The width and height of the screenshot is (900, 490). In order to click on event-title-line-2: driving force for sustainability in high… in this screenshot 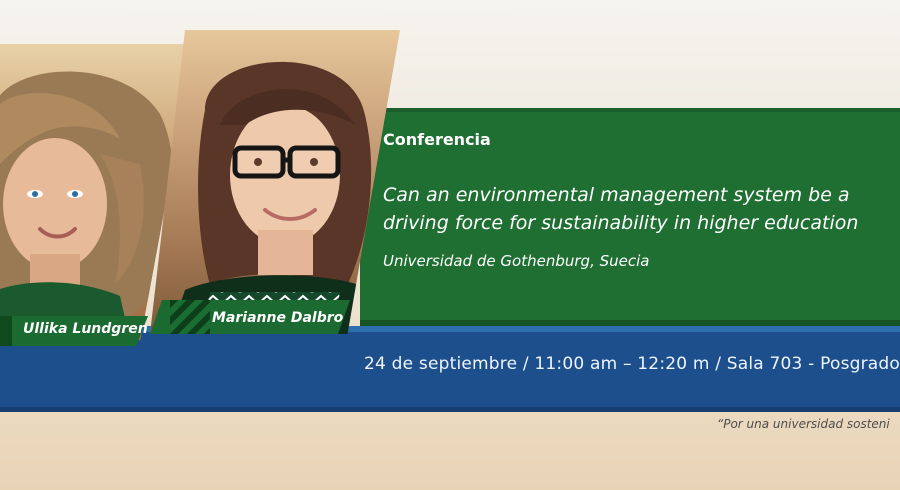, I will do `click(621, 223)`.